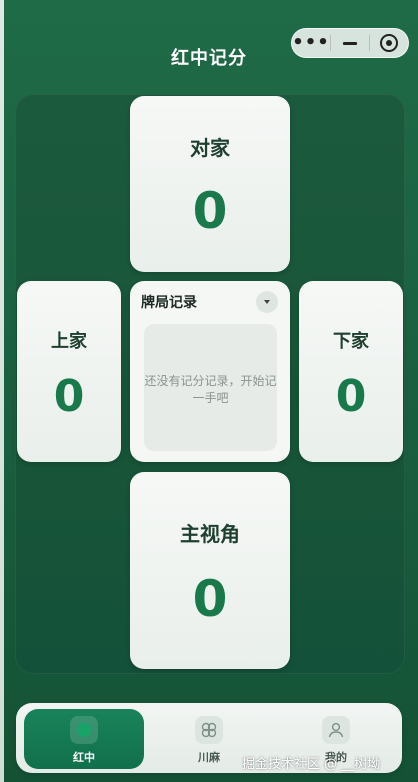  I want to click on chevron-down-icon, so click(267, 302).